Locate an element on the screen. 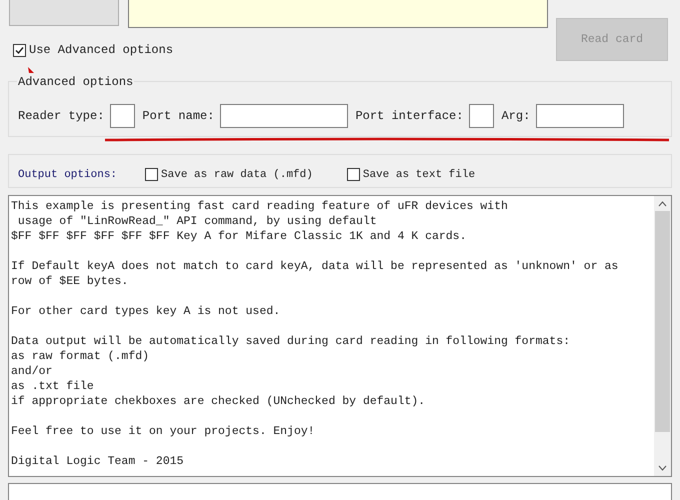 The image size is (680, 500). field-label: Reader type: is located at coordinates (61, 116).